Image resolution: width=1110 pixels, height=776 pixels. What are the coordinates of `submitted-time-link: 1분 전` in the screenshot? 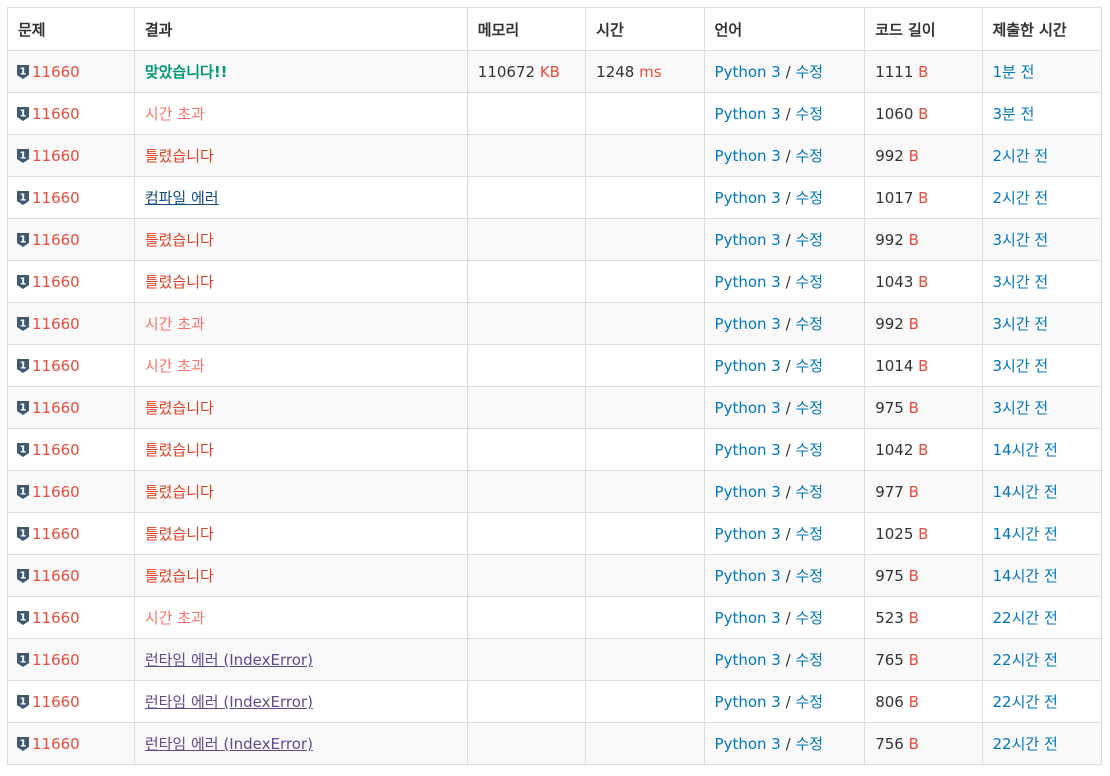 It's located at (1014, 72).